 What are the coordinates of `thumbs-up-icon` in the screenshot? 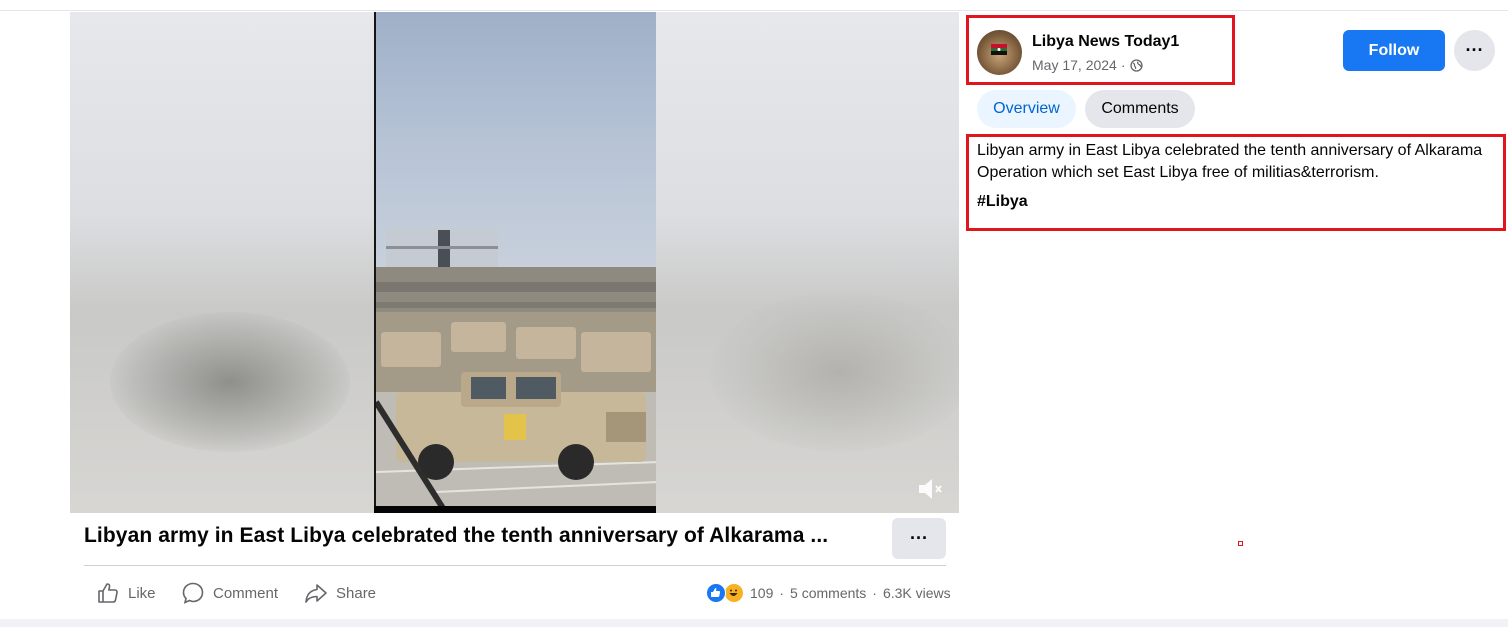 It's located at (108, 593).